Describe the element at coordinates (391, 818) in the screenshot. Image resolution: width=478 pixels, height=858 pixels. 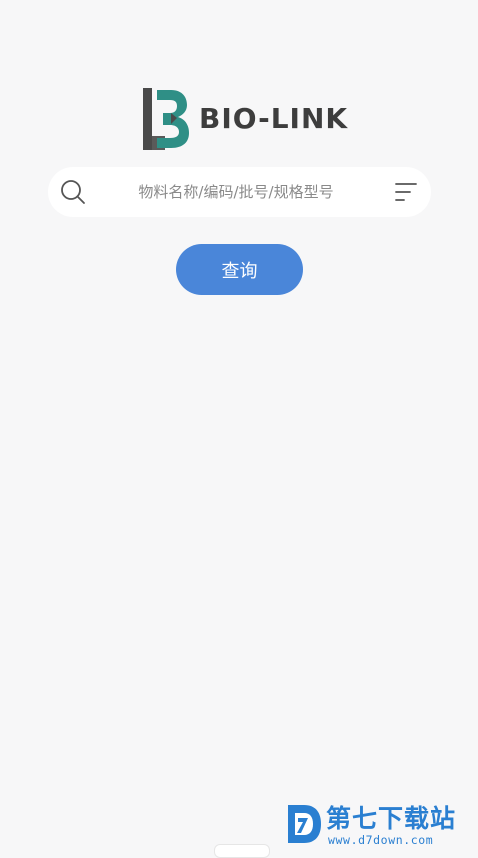
I see `watermark-title: 第七下载站` at that location.